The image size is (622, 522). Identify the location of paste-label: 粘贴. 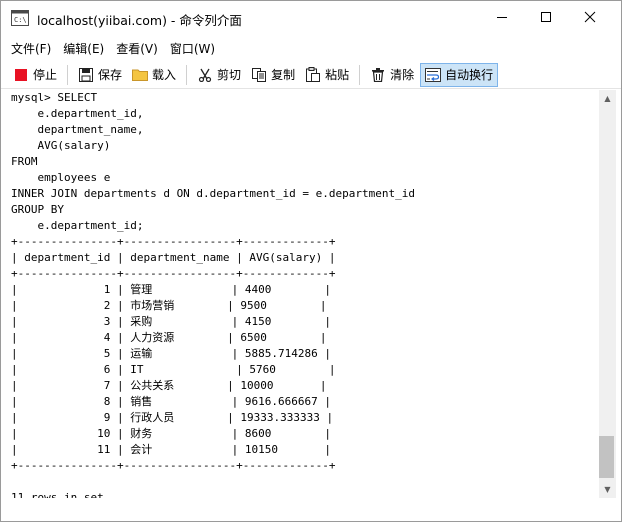
(337, 75).